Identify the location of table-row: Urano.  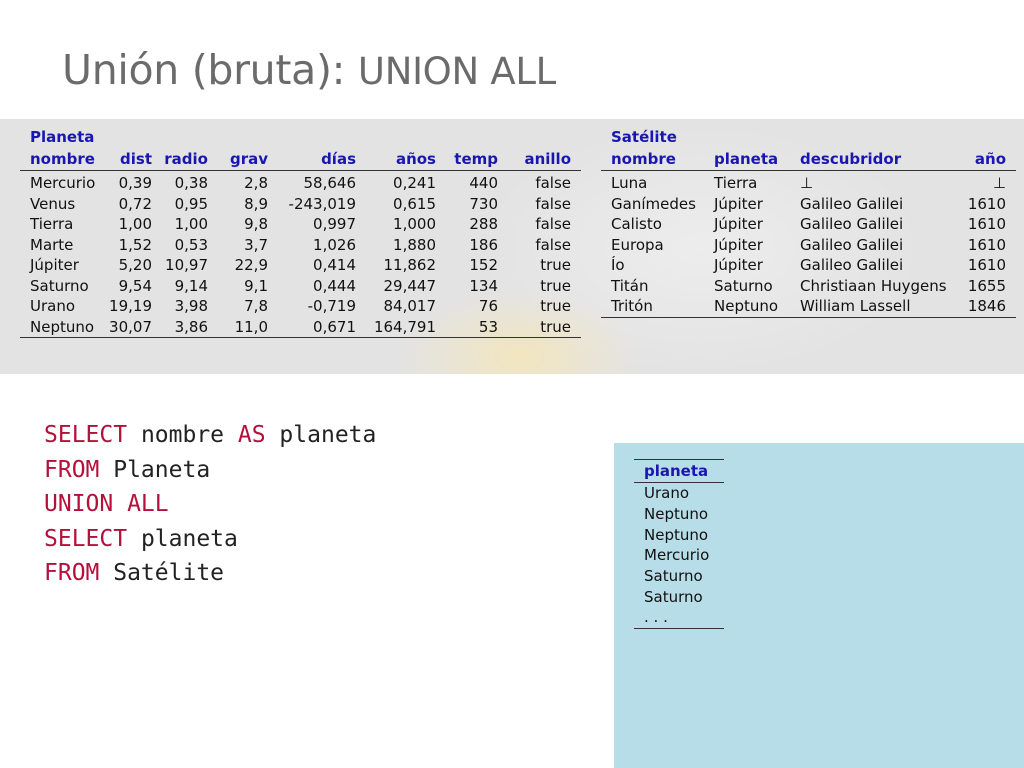
(679, 493).